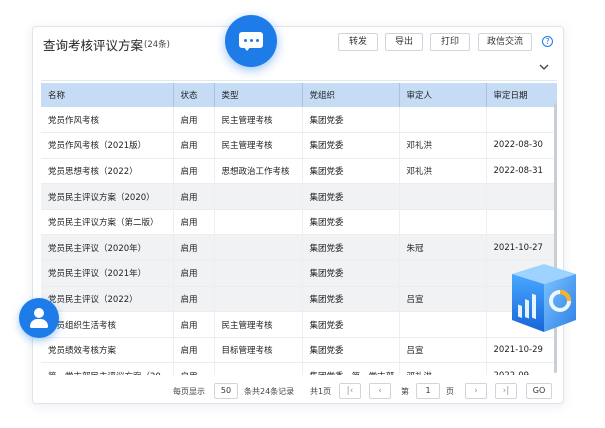 The height and width of the screenshot is (428, 605). What do you see at coordinates (506, 391) in the screenshot?
I see `last-page-button: ›|` at bounding box center [506, 391].